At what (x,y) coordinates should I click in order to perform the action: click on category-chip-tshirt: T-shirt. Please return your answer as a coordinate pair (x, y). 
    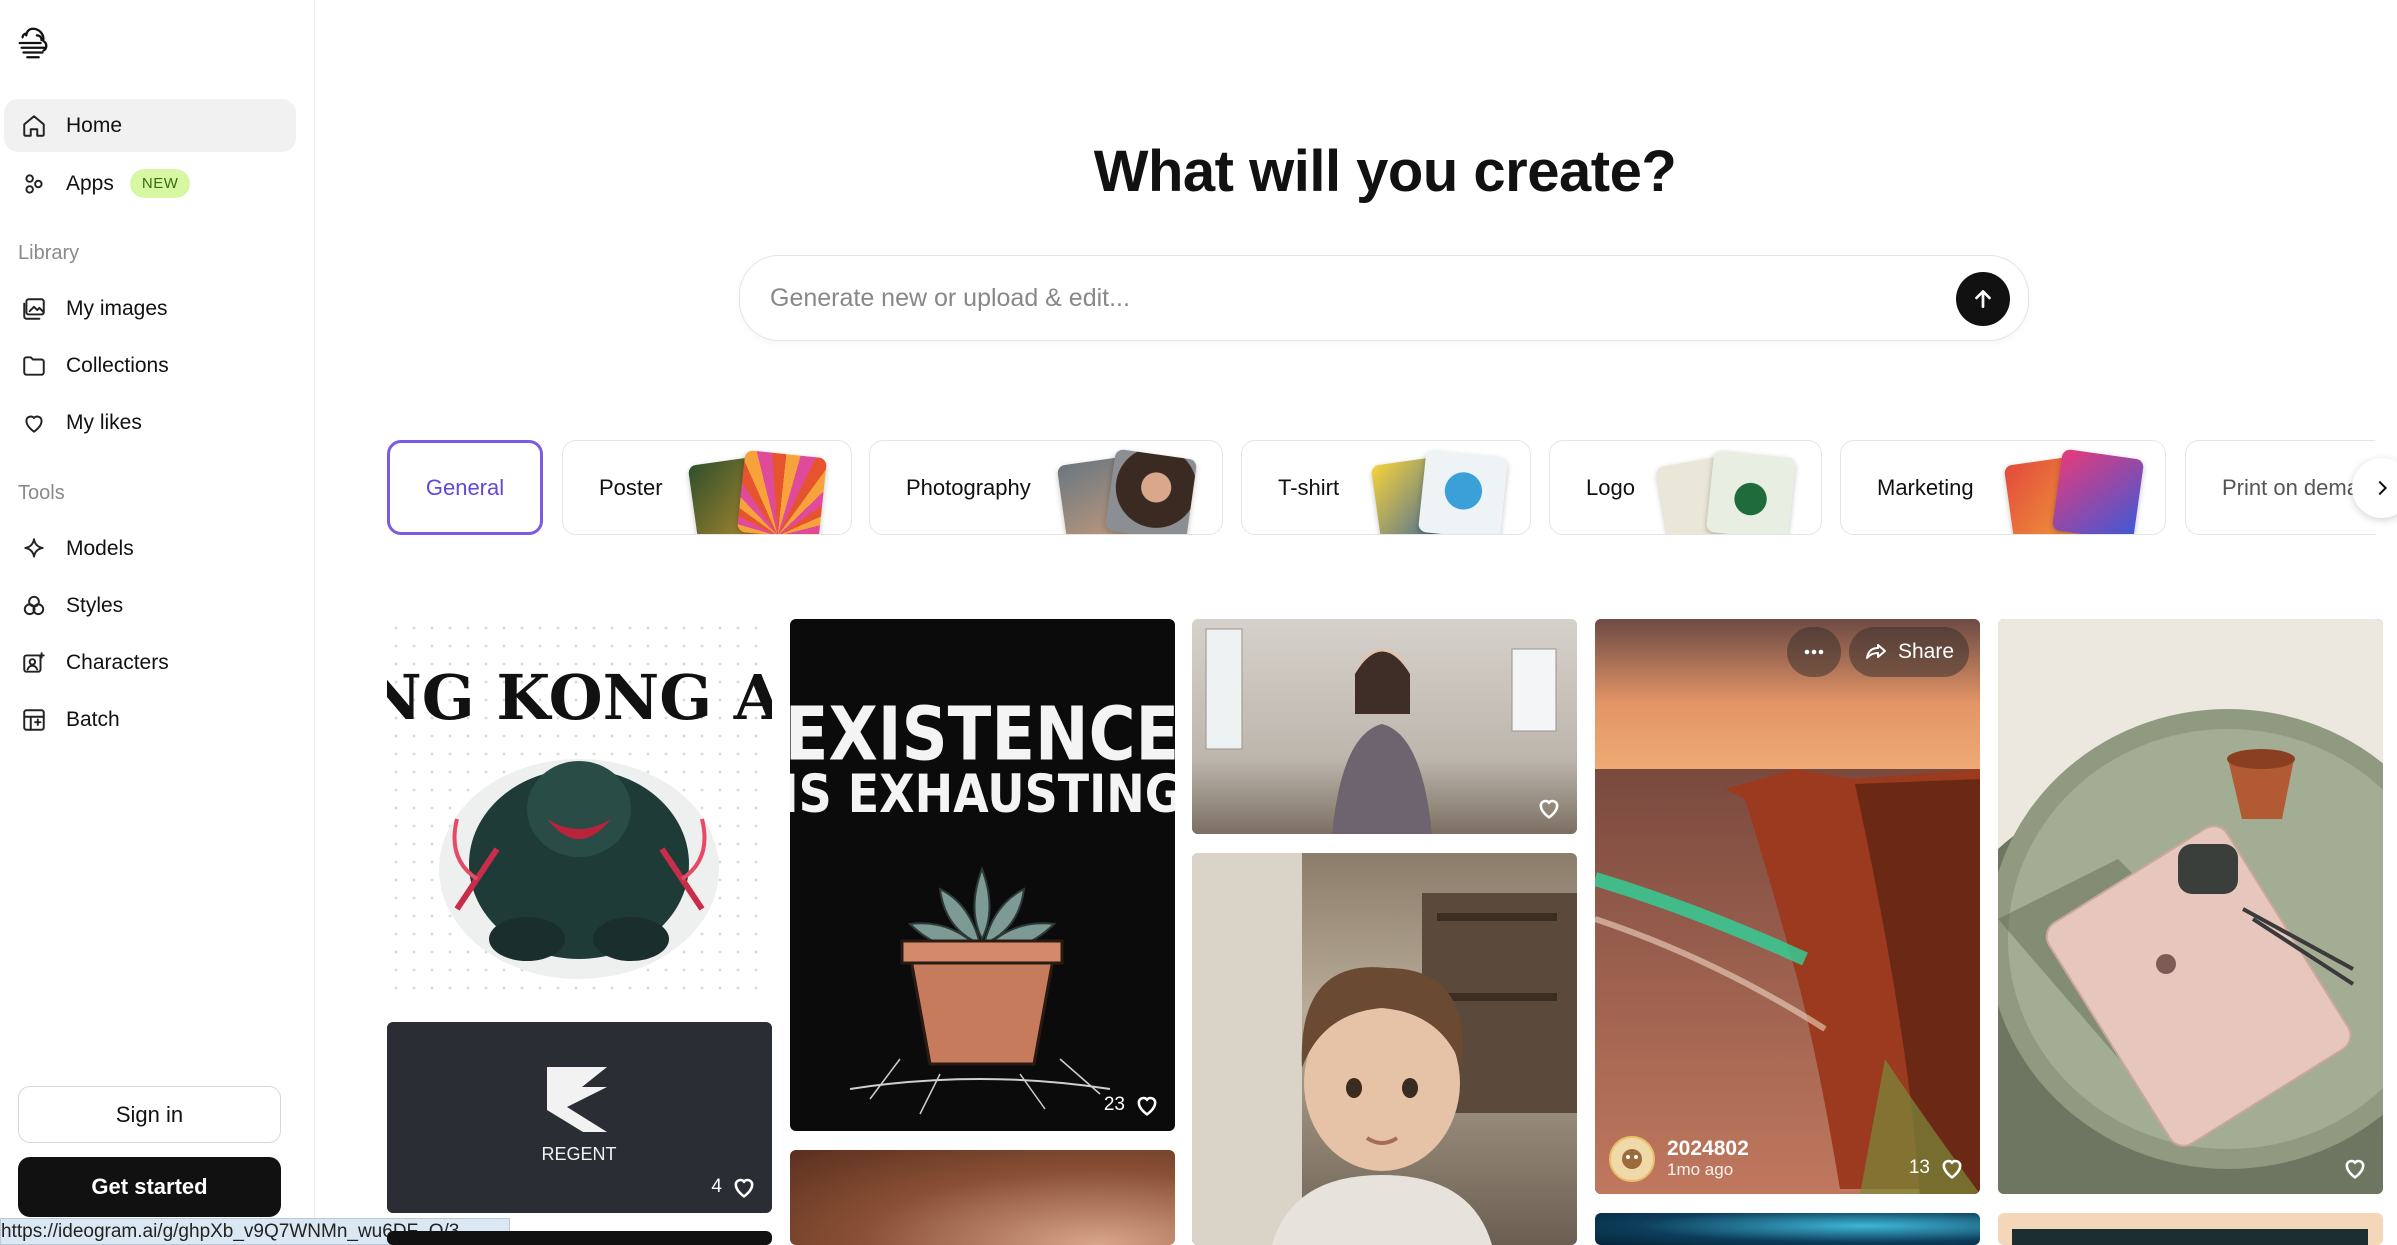
    Looking at the image, I should click on (1386, 487).